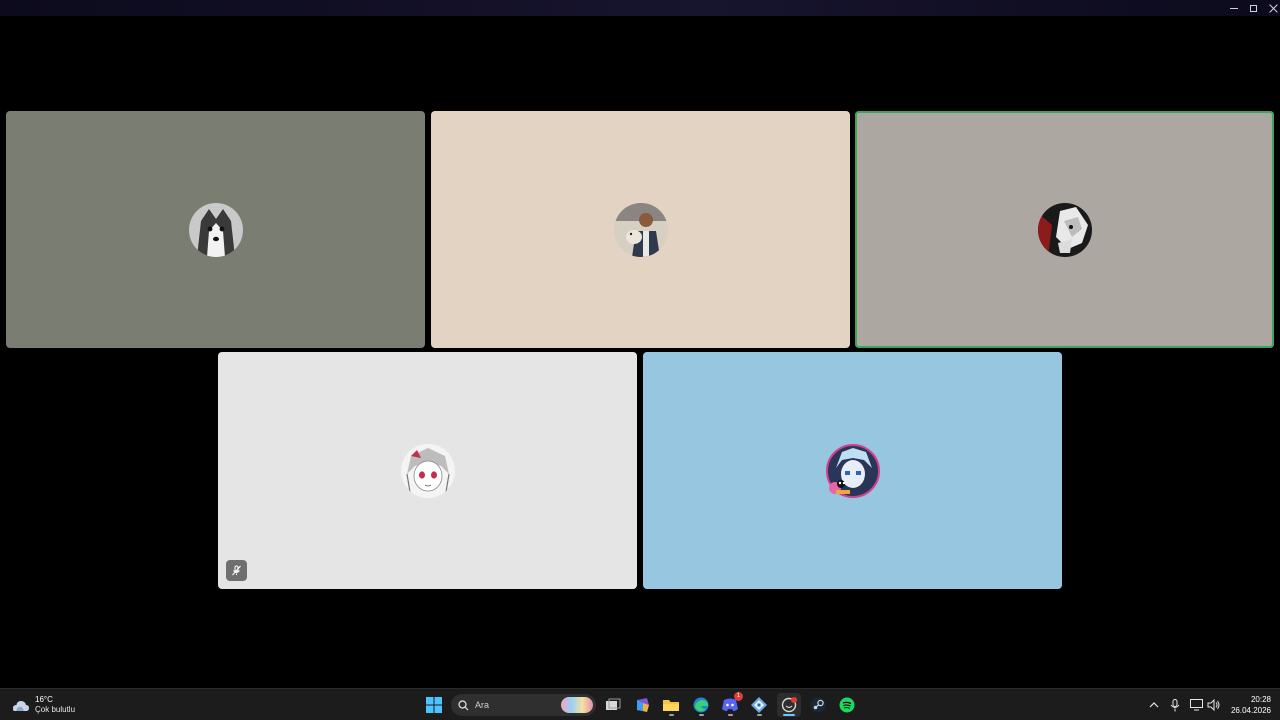 The width and height of the screenshot is (1280, 720). I want to click on windows-start-icon, so click(434, 705).